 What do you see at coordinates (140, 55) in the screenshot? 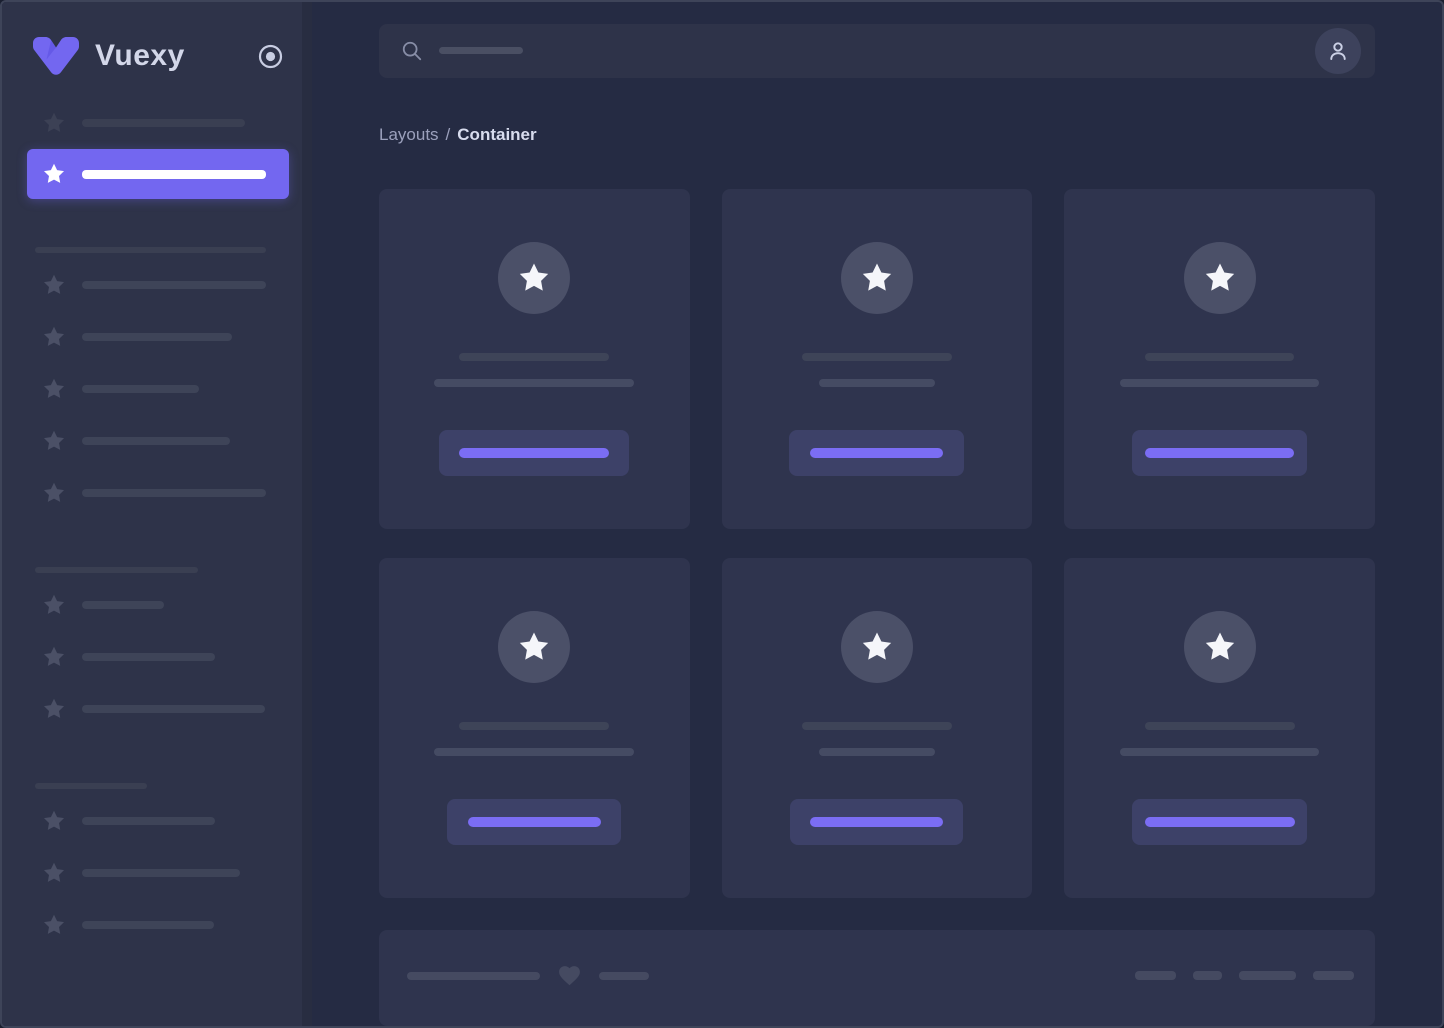
I see `brand-name: Vuexy` at bounding box center [140, 55].